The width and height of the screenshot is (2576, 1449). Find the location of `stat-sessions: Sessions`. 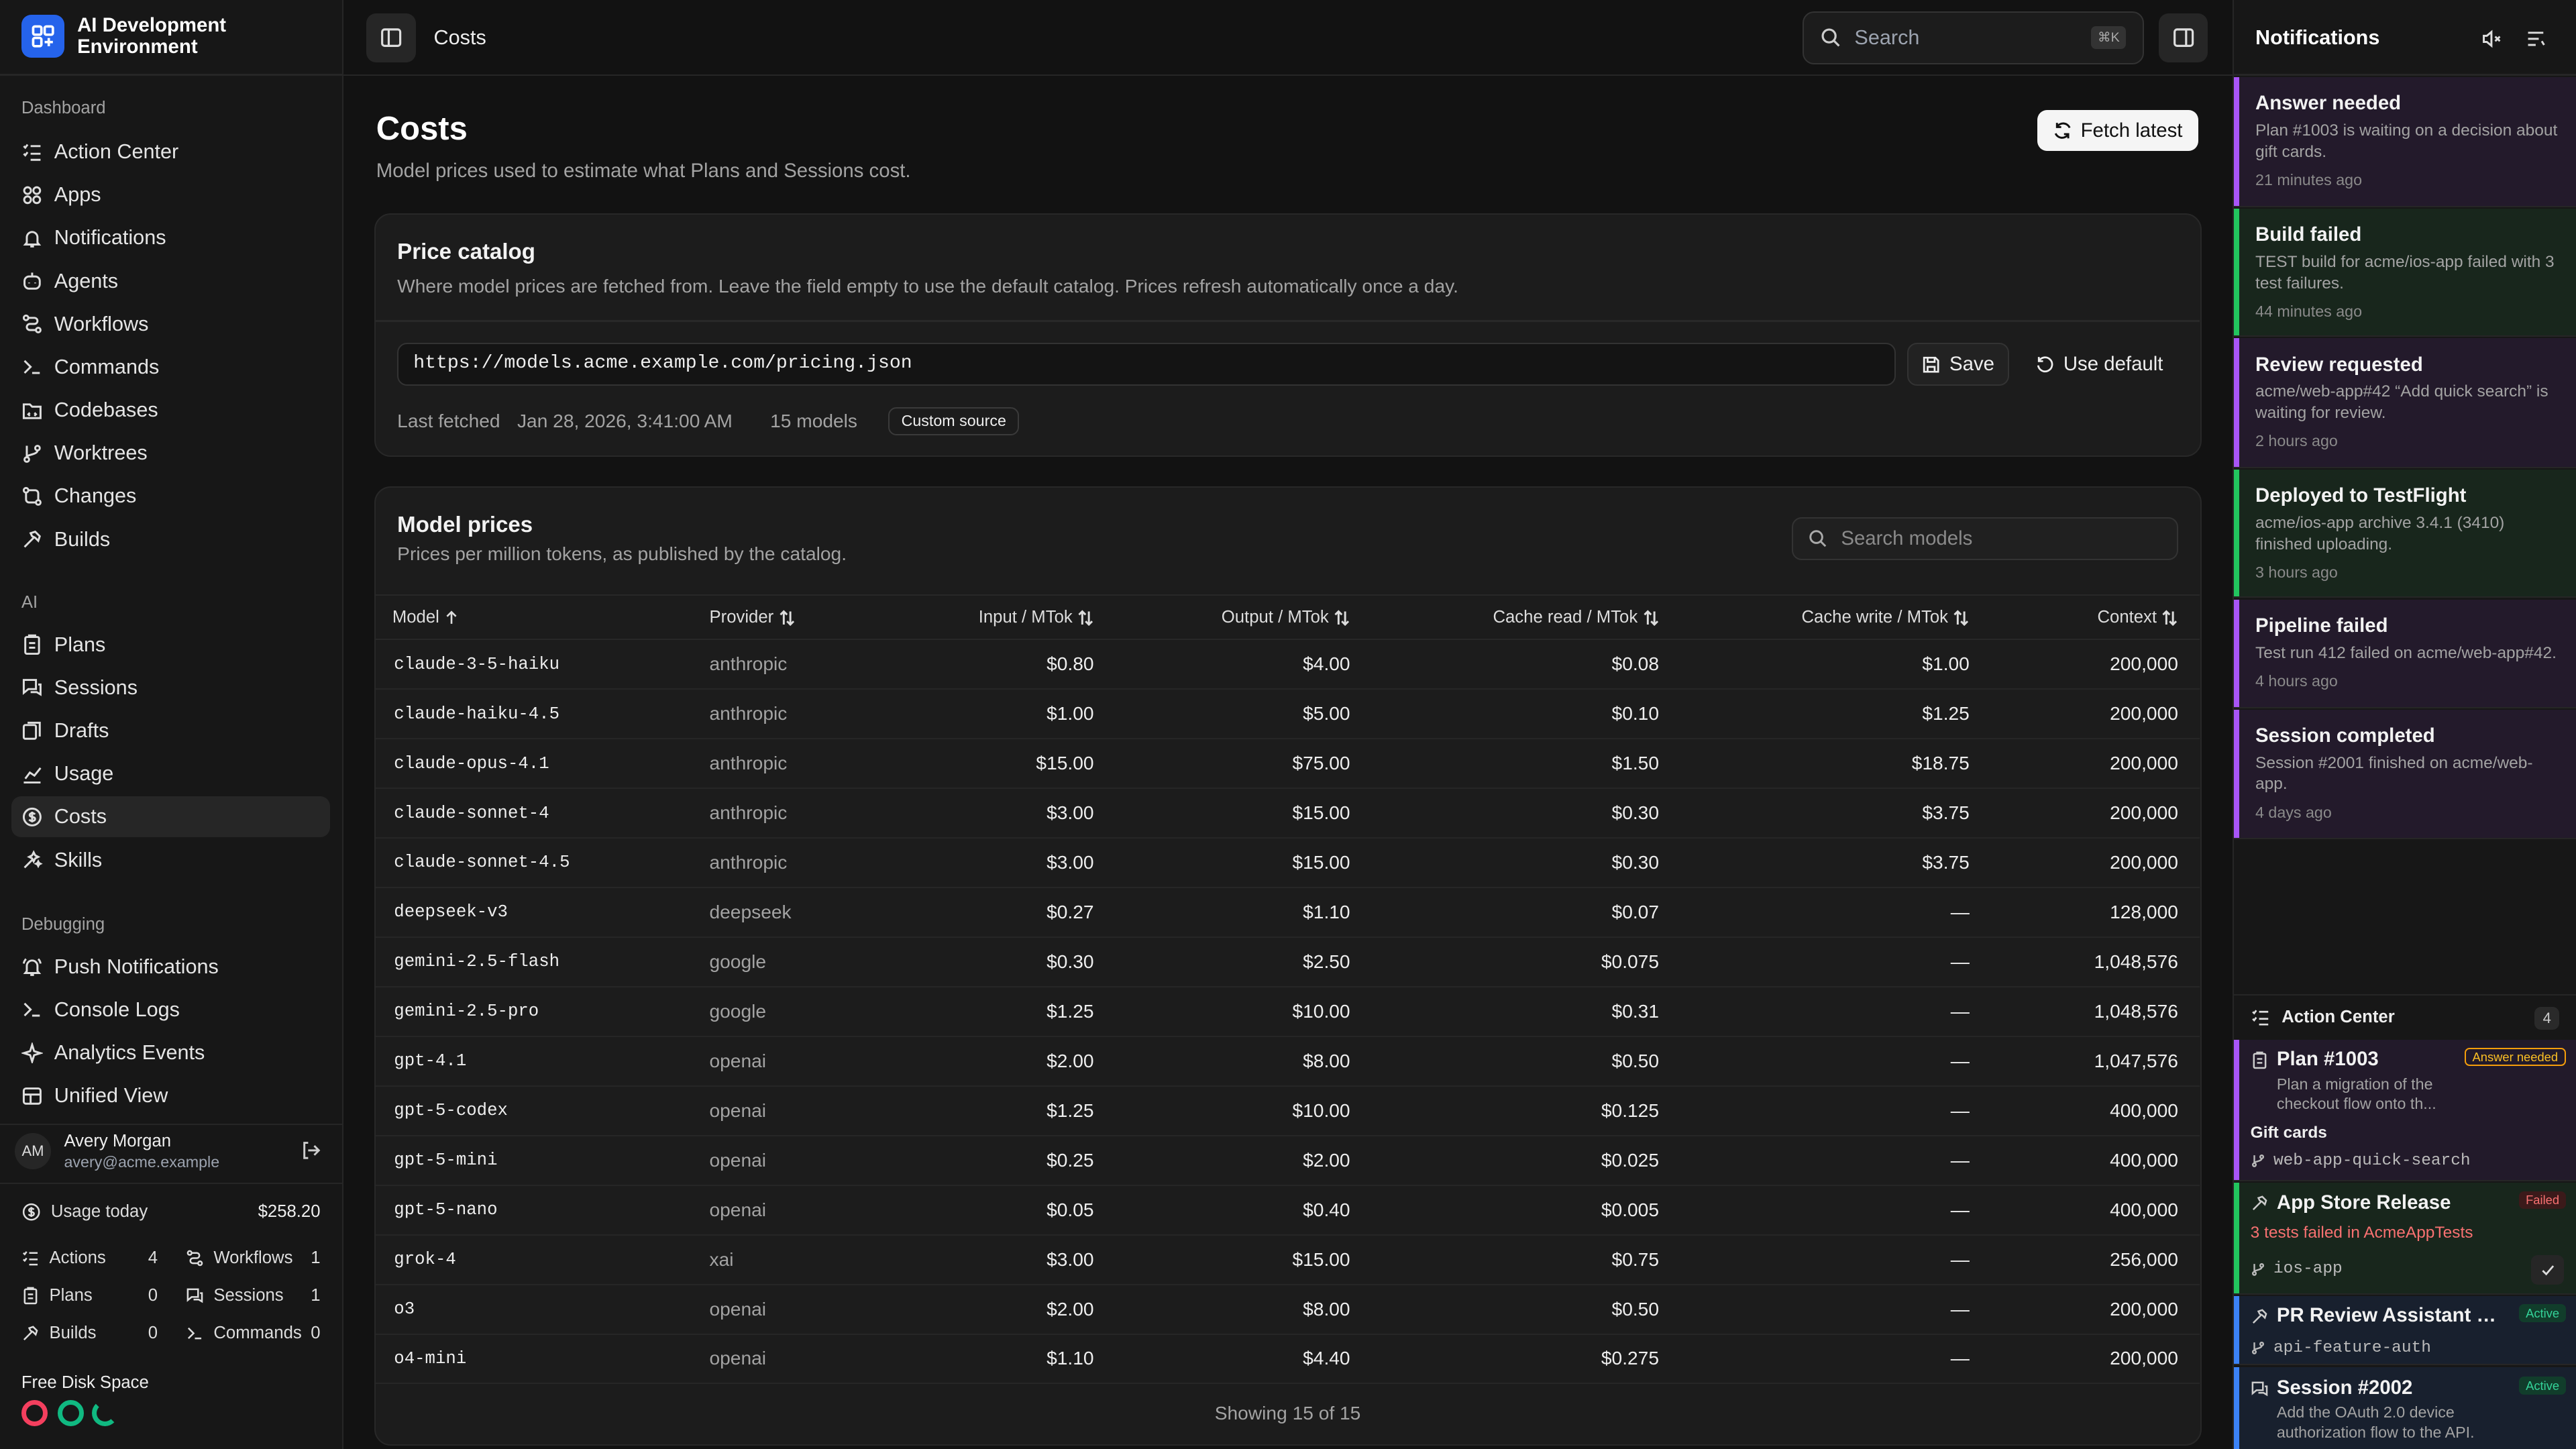

stat-sessions: Sessions is located at coordinates (235, 1295).